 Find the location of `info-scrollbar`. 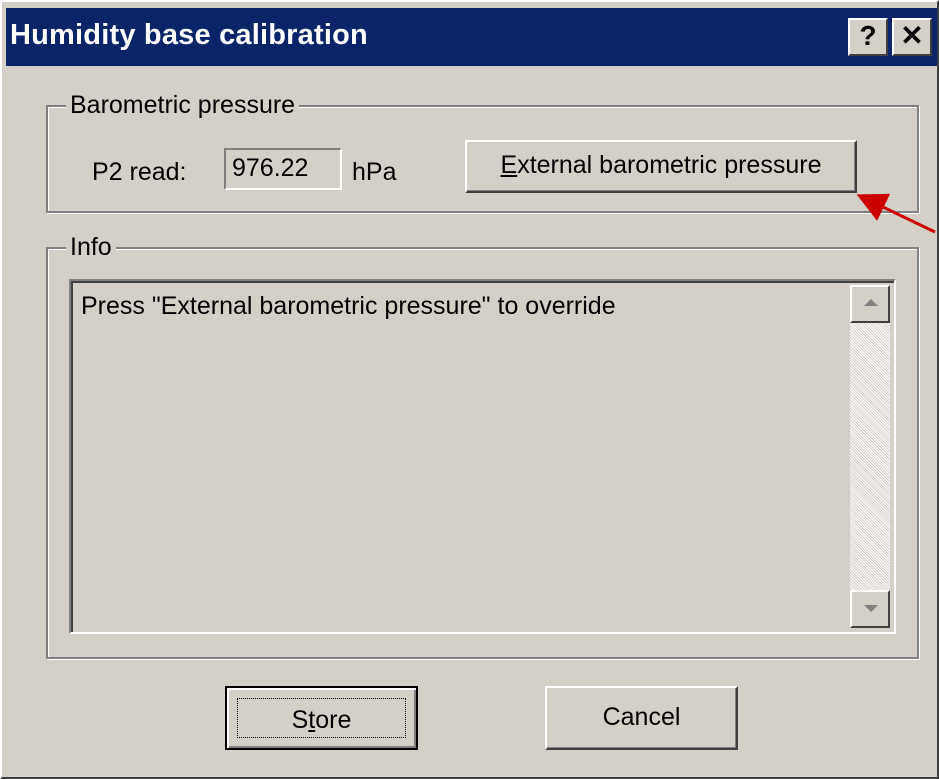

info-scrollbar is located at coordinates (870, 456).